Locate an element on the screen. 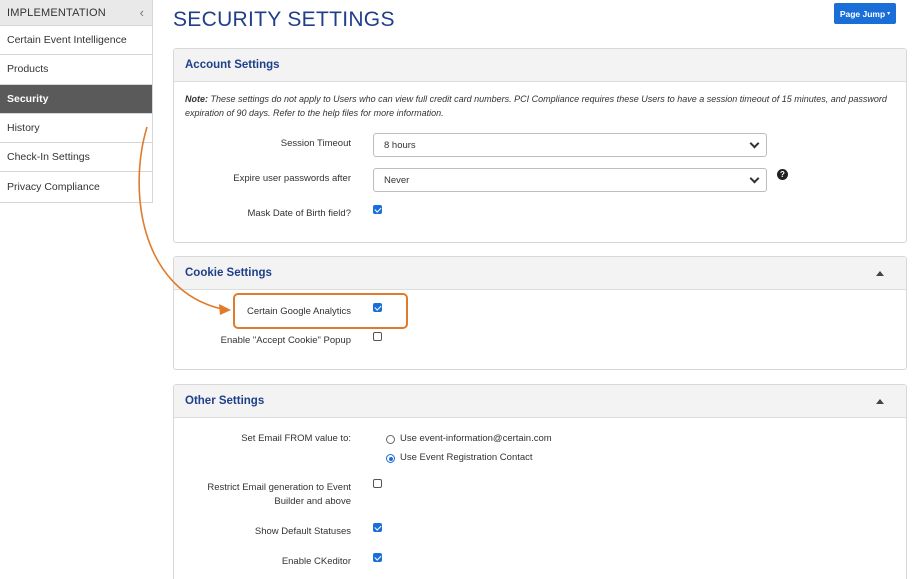 Image resolution: width=914 pixels, height=579 pixels. panel-title: Cookie Settings is located at coordinates (228, 273).